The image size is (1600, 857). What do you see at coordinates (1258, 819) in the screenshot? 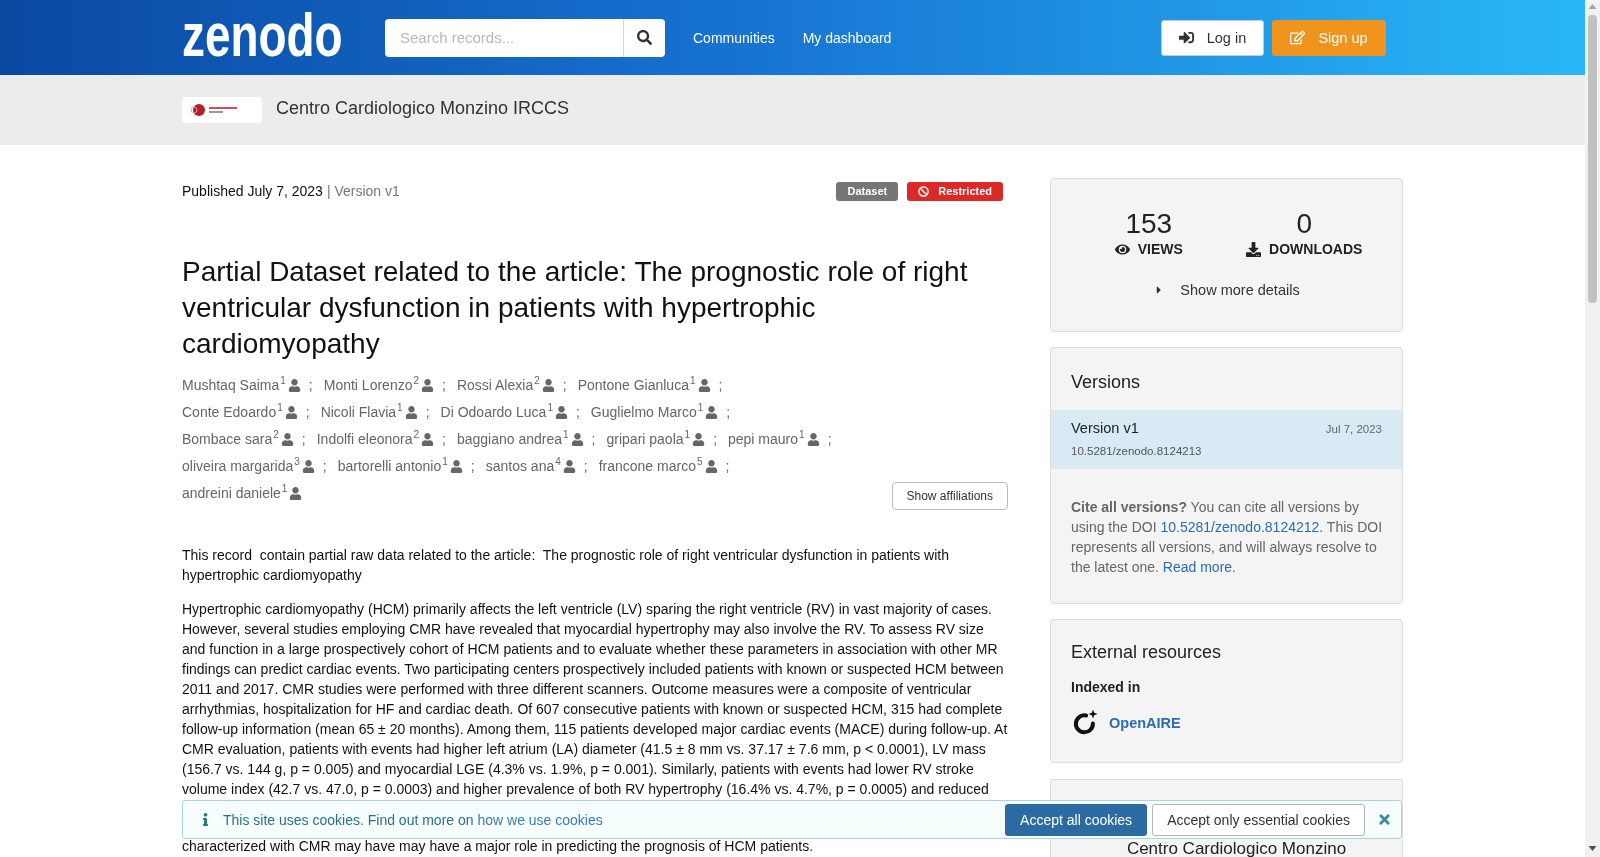
I see `accept-essential-button: Accept only essential cookies` at bounding box center [1258, 819].